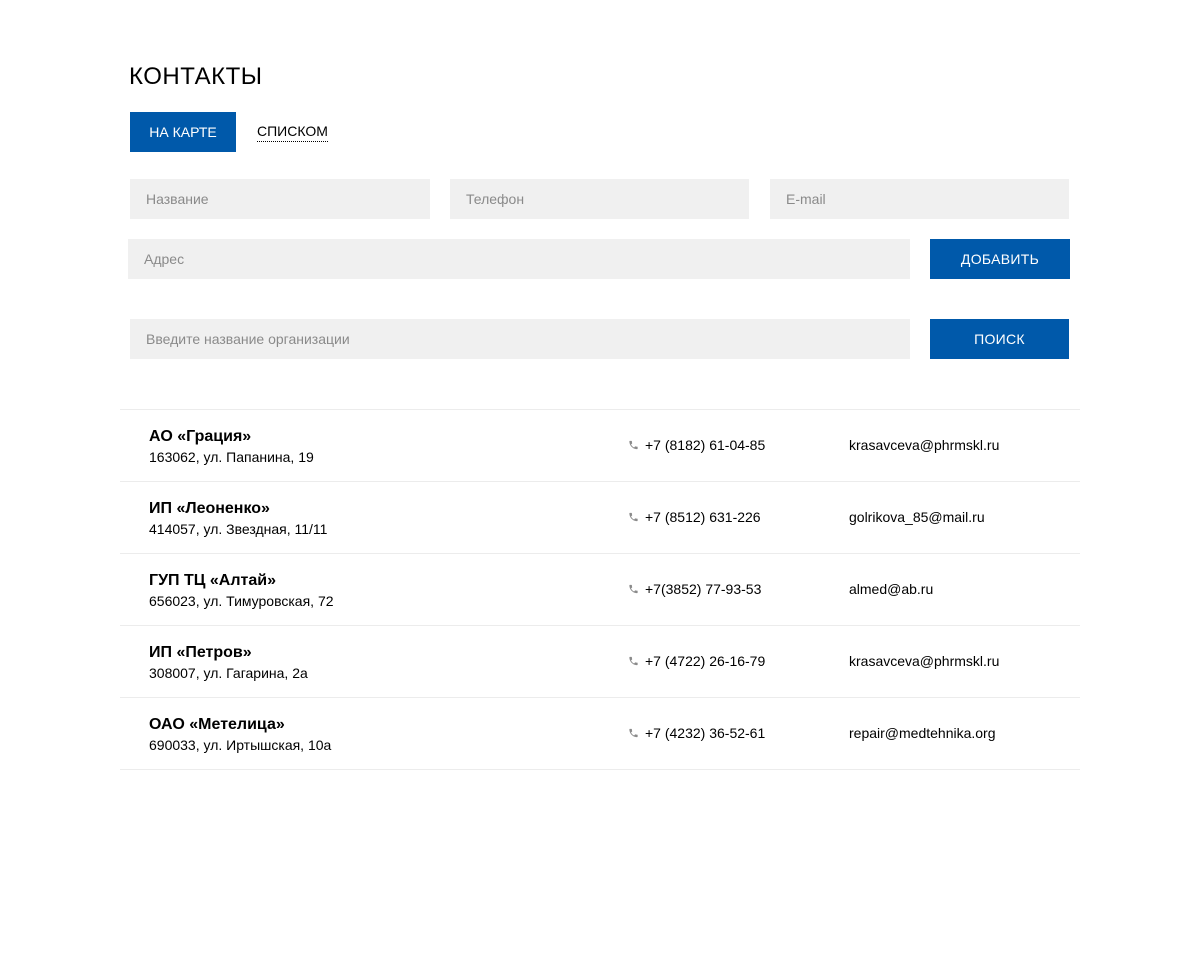  Describe the element at coordinates (280, 199) in the screenshot. I see `name-input` at that location.